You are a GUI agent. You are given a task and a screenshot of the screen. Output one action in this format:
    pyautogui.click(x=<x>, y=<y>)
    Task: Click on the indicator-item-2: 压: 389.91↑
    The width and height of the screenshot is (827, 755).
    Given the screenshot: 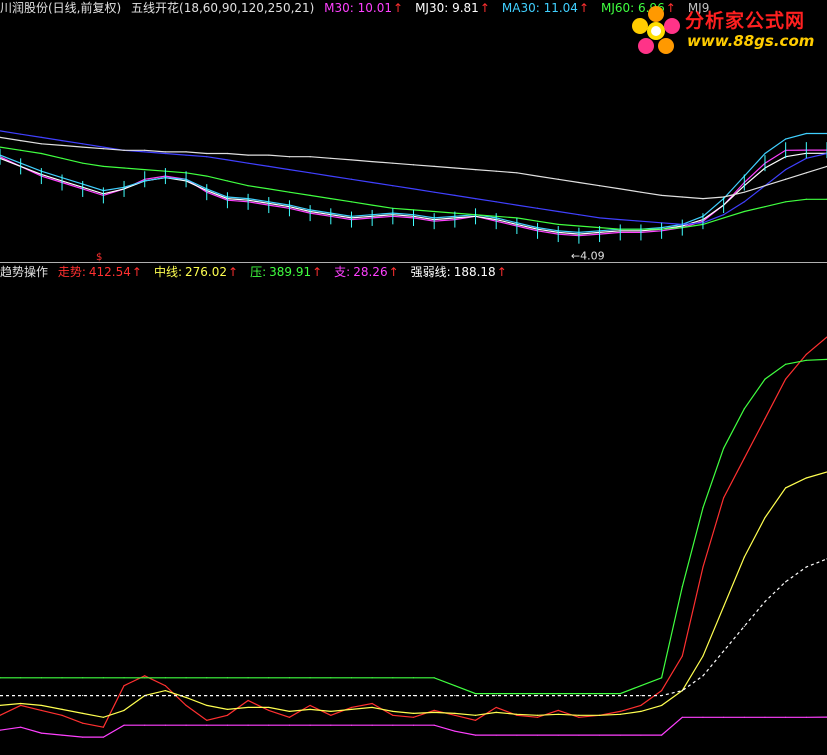 What is the action you would take?
    pyautogui.click(x=286, y=272)
    